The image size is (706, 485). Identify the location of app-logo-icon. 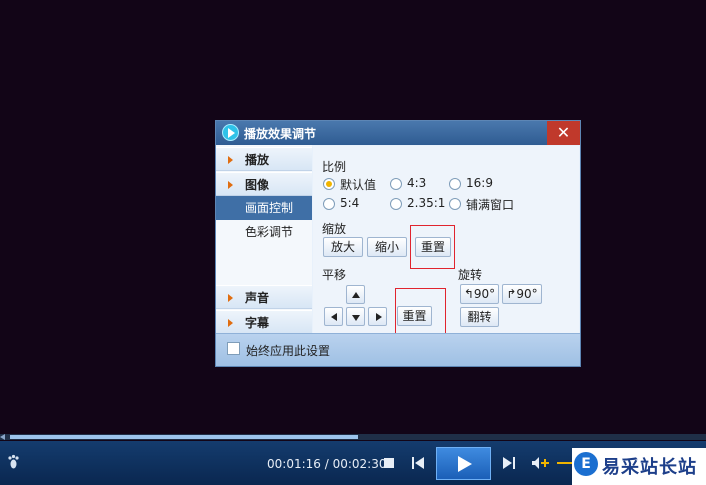
(230, 132).